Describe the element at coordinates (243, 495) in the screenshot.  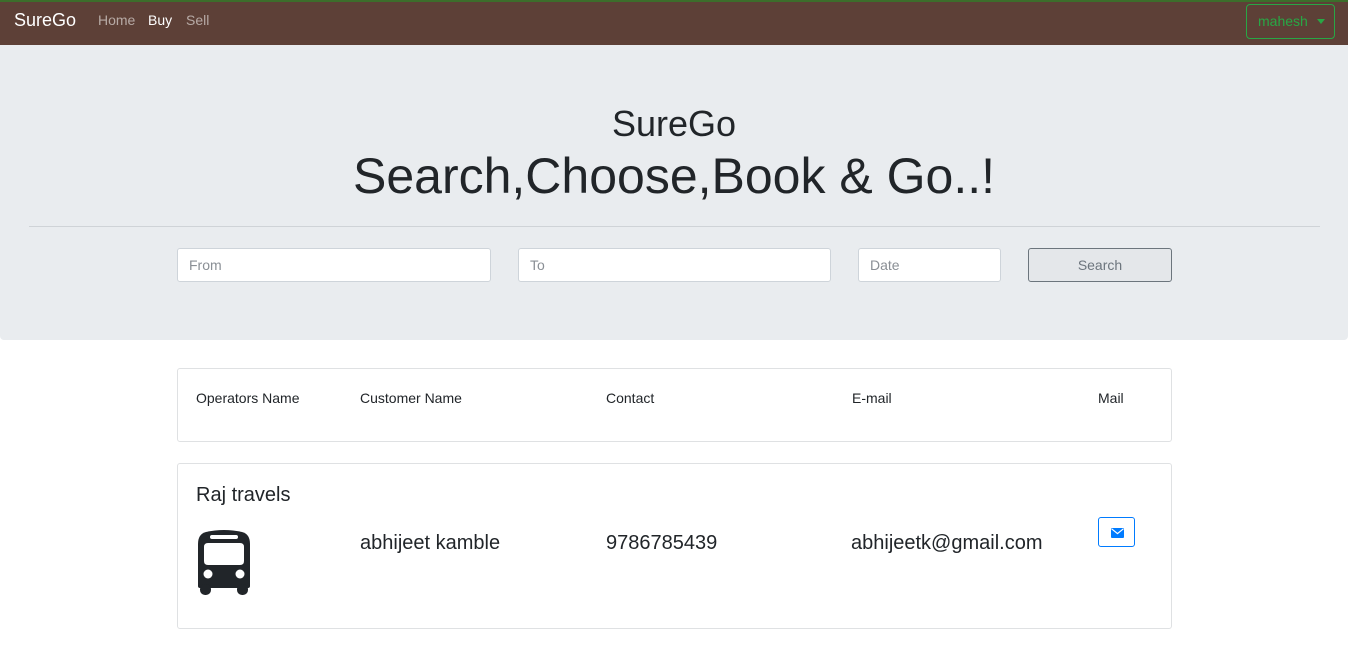
I see `operator-name: Raj travels` at that location.